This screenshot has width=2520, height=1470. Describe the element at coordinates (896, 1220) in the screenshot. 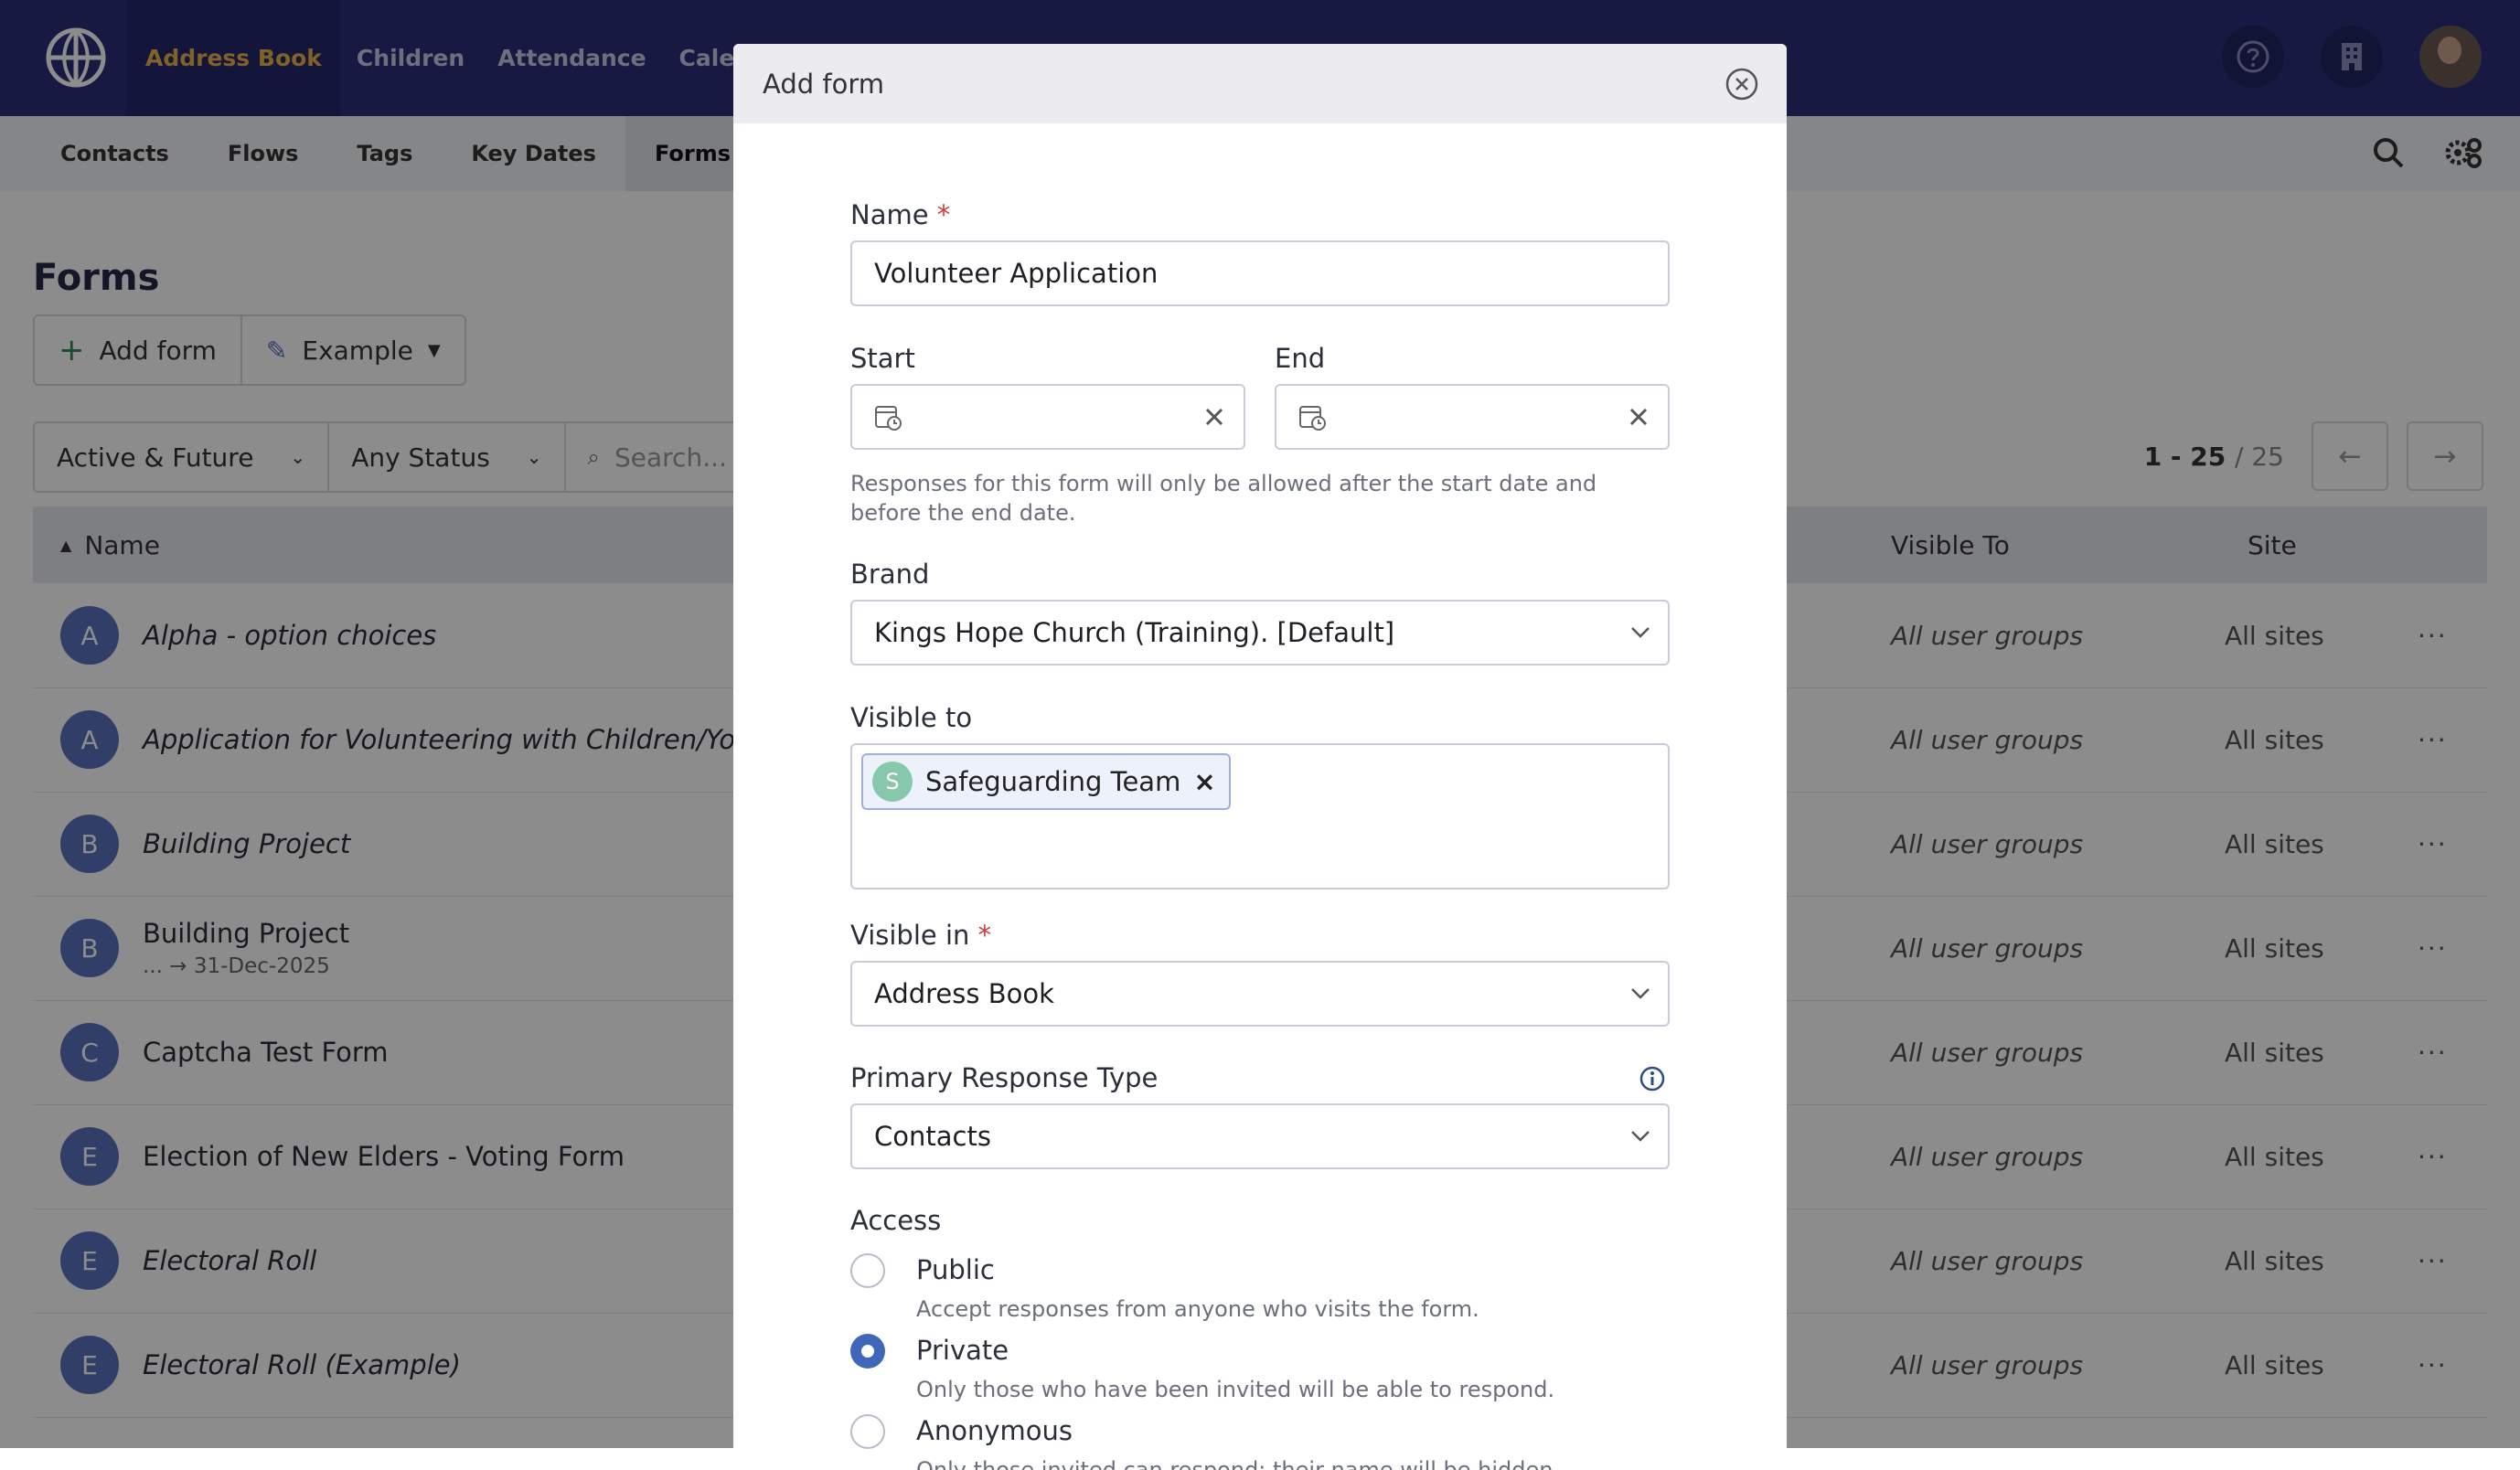

I see `access-label: Access` at that location.